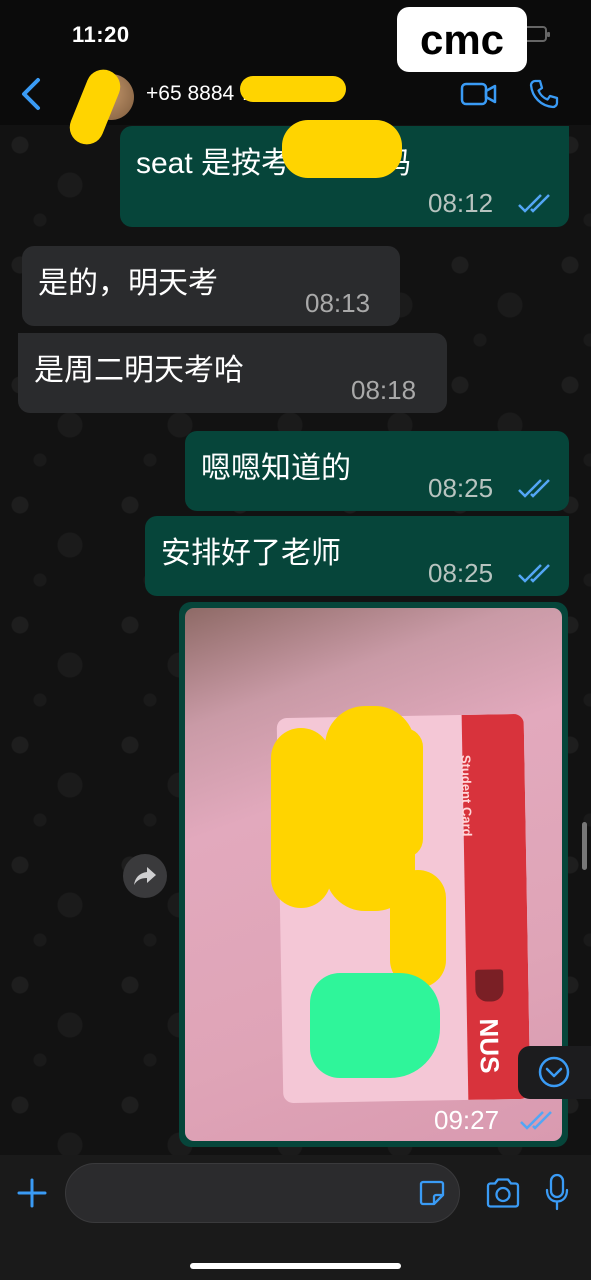 The height and width of the screenshot is (1280, 591). What do you see at coordinates (262, 1193) in the screenshot?
I see `message-input` at bounding box center [262, 1193].